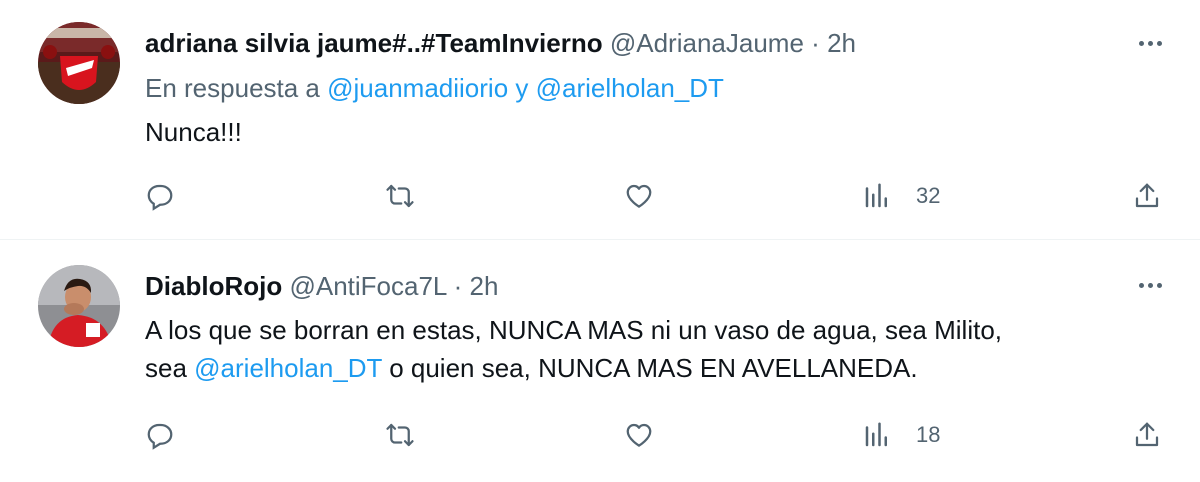 The height and width of the screenshot is (482, 1200). What do you see at coordinates (600, 435) in the screenshot?
I see `action-bar: 18` at bounding box center [600, 435].